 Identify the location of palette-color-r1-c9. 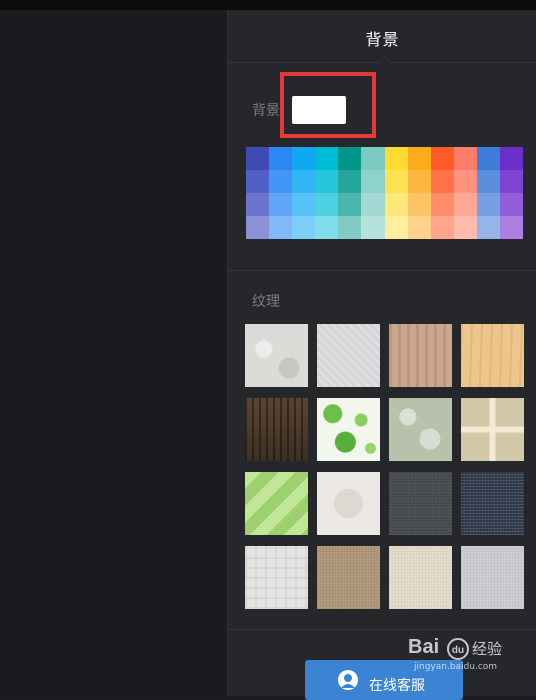
(442, 158).